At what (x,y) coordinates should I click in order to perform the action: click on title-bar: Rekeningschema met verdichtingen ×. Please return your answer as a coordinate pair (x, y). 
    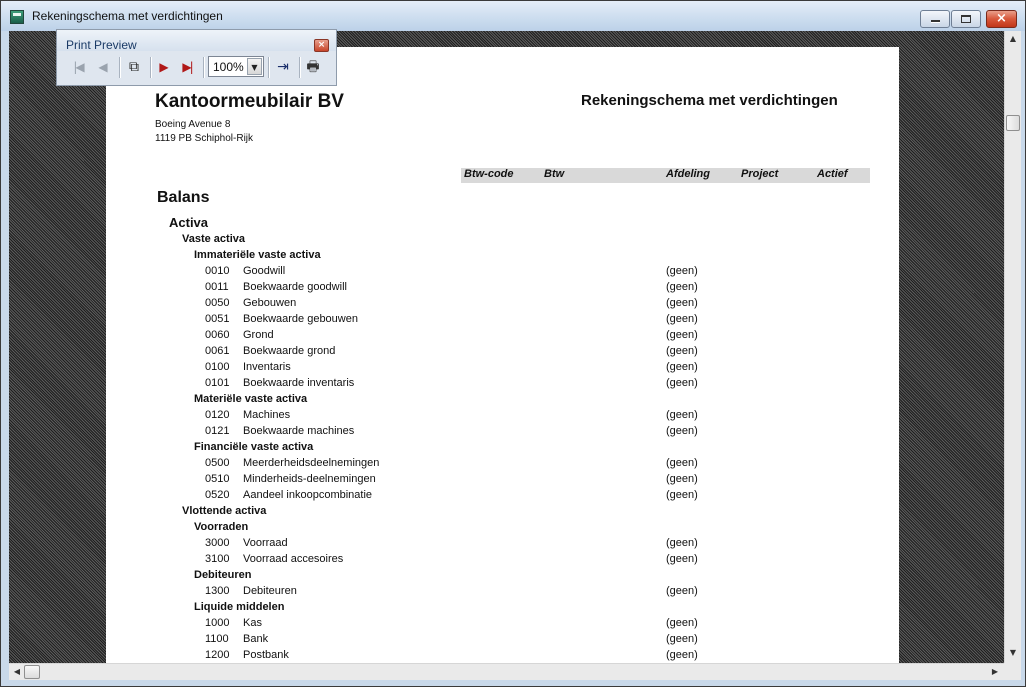
    Looking at the image, I should click on (513, 16).